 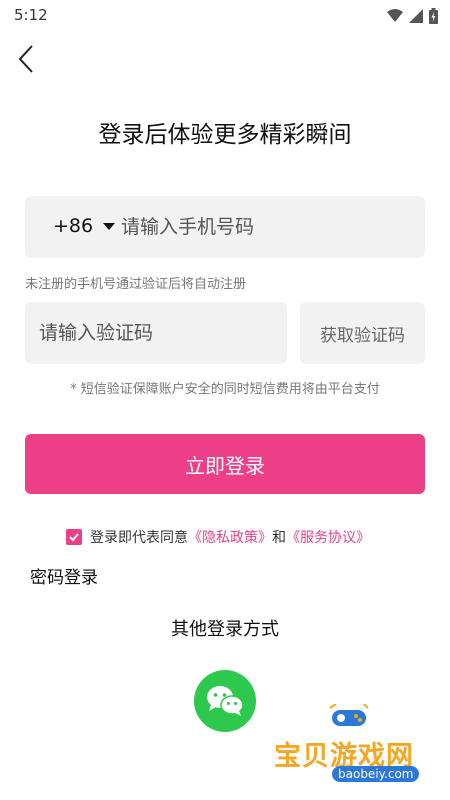 I want to click on status-bar: 5:12, so click(x=225, y=16).